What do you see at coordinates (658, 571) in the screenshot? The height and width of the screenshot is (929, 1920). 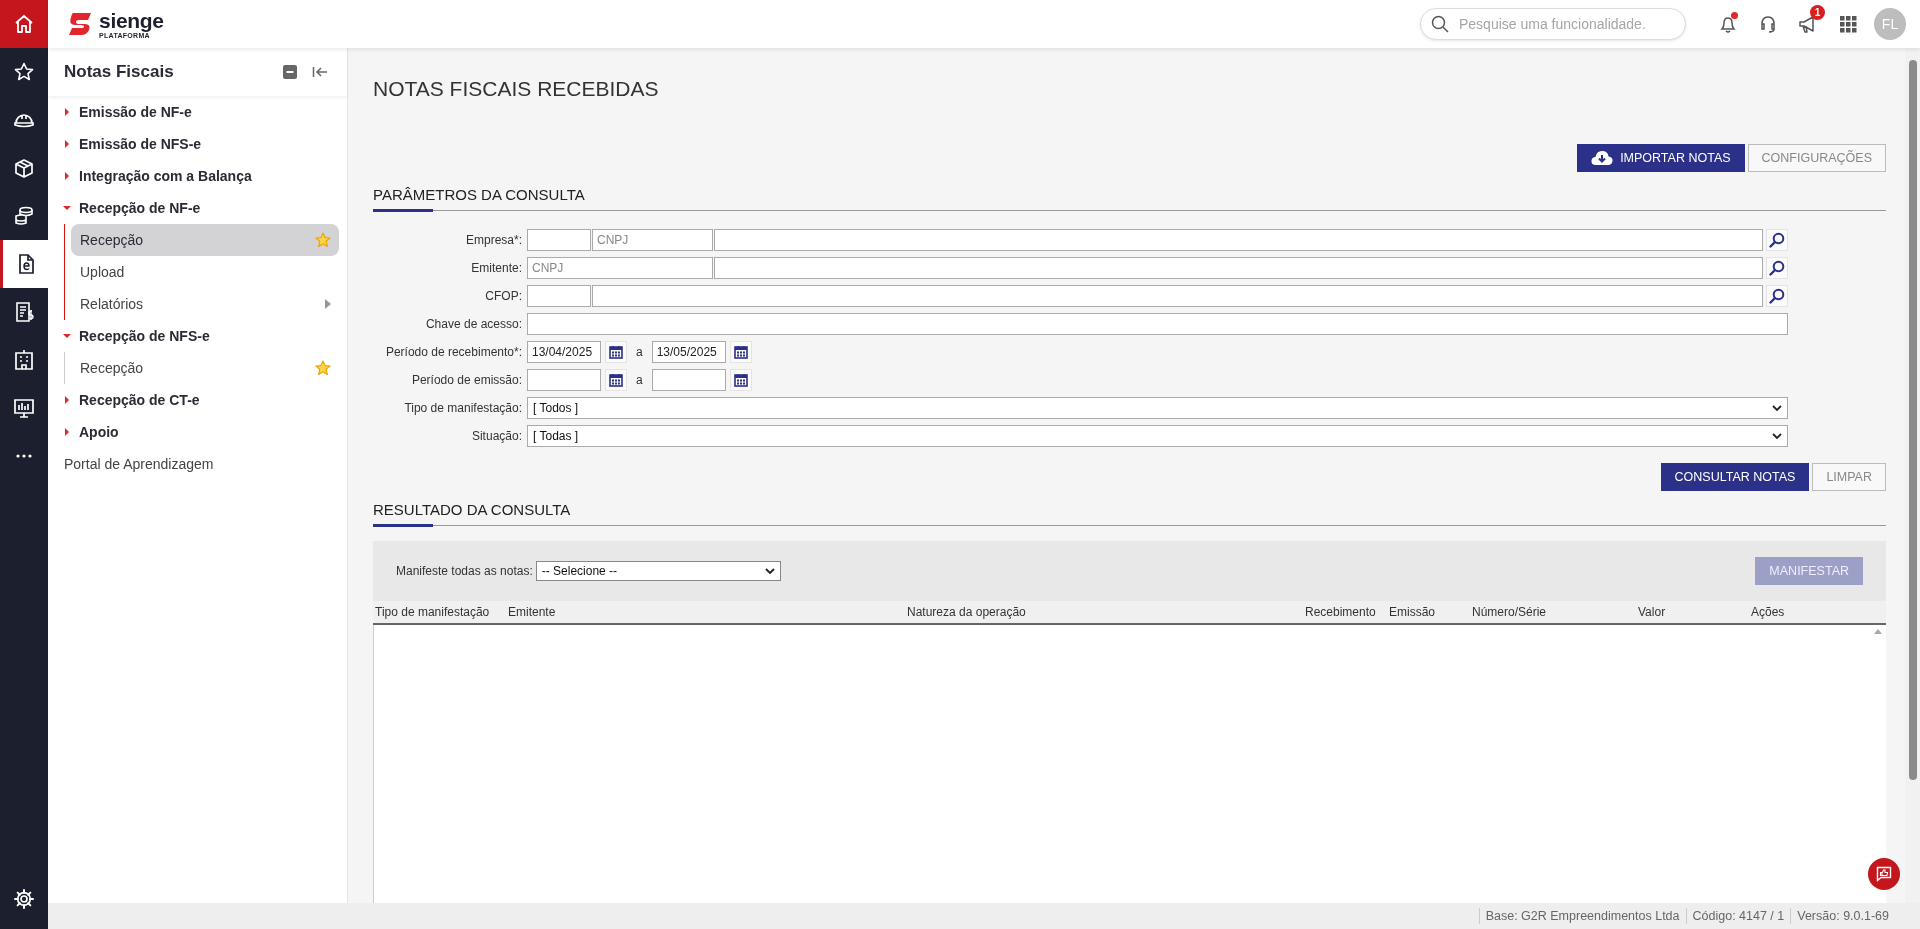 I see `dropdown: -- Selecione --` at bounding box center [658, 571].